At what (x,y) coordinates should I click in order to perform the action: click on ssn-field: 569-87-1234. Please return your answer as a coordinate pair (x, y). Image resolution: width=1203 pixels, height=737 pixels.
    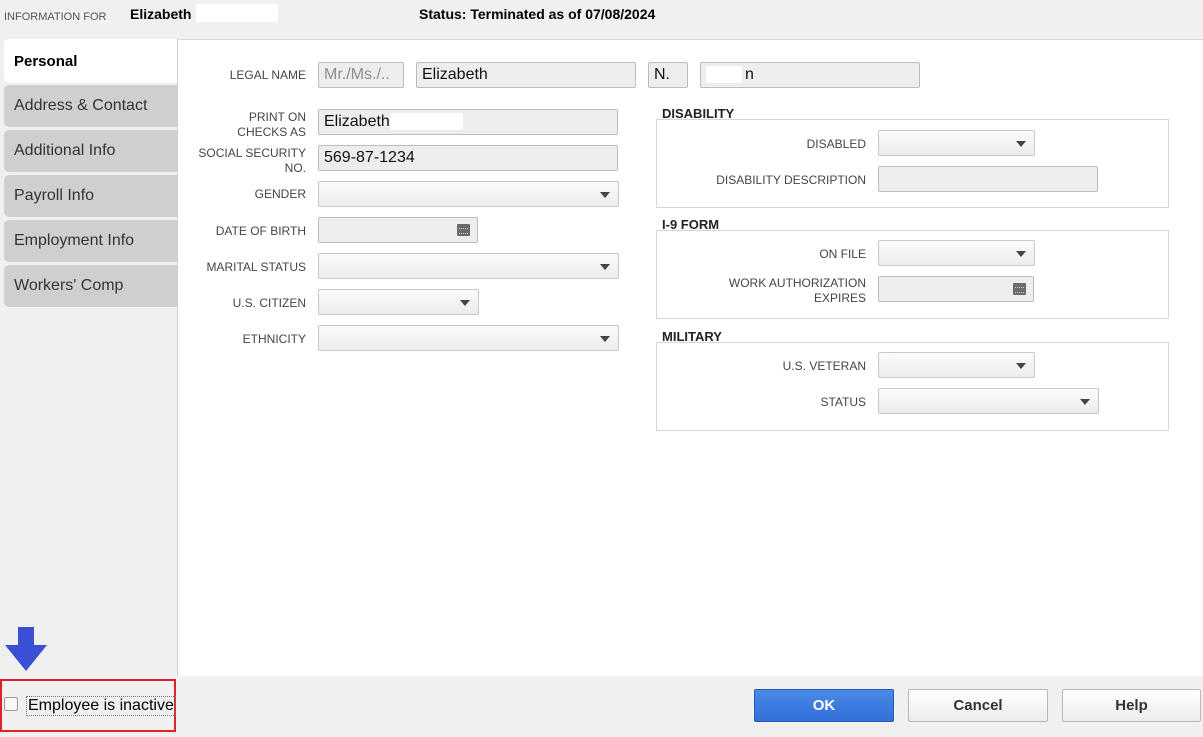
    Looking at the image, I should click on (468, 158).